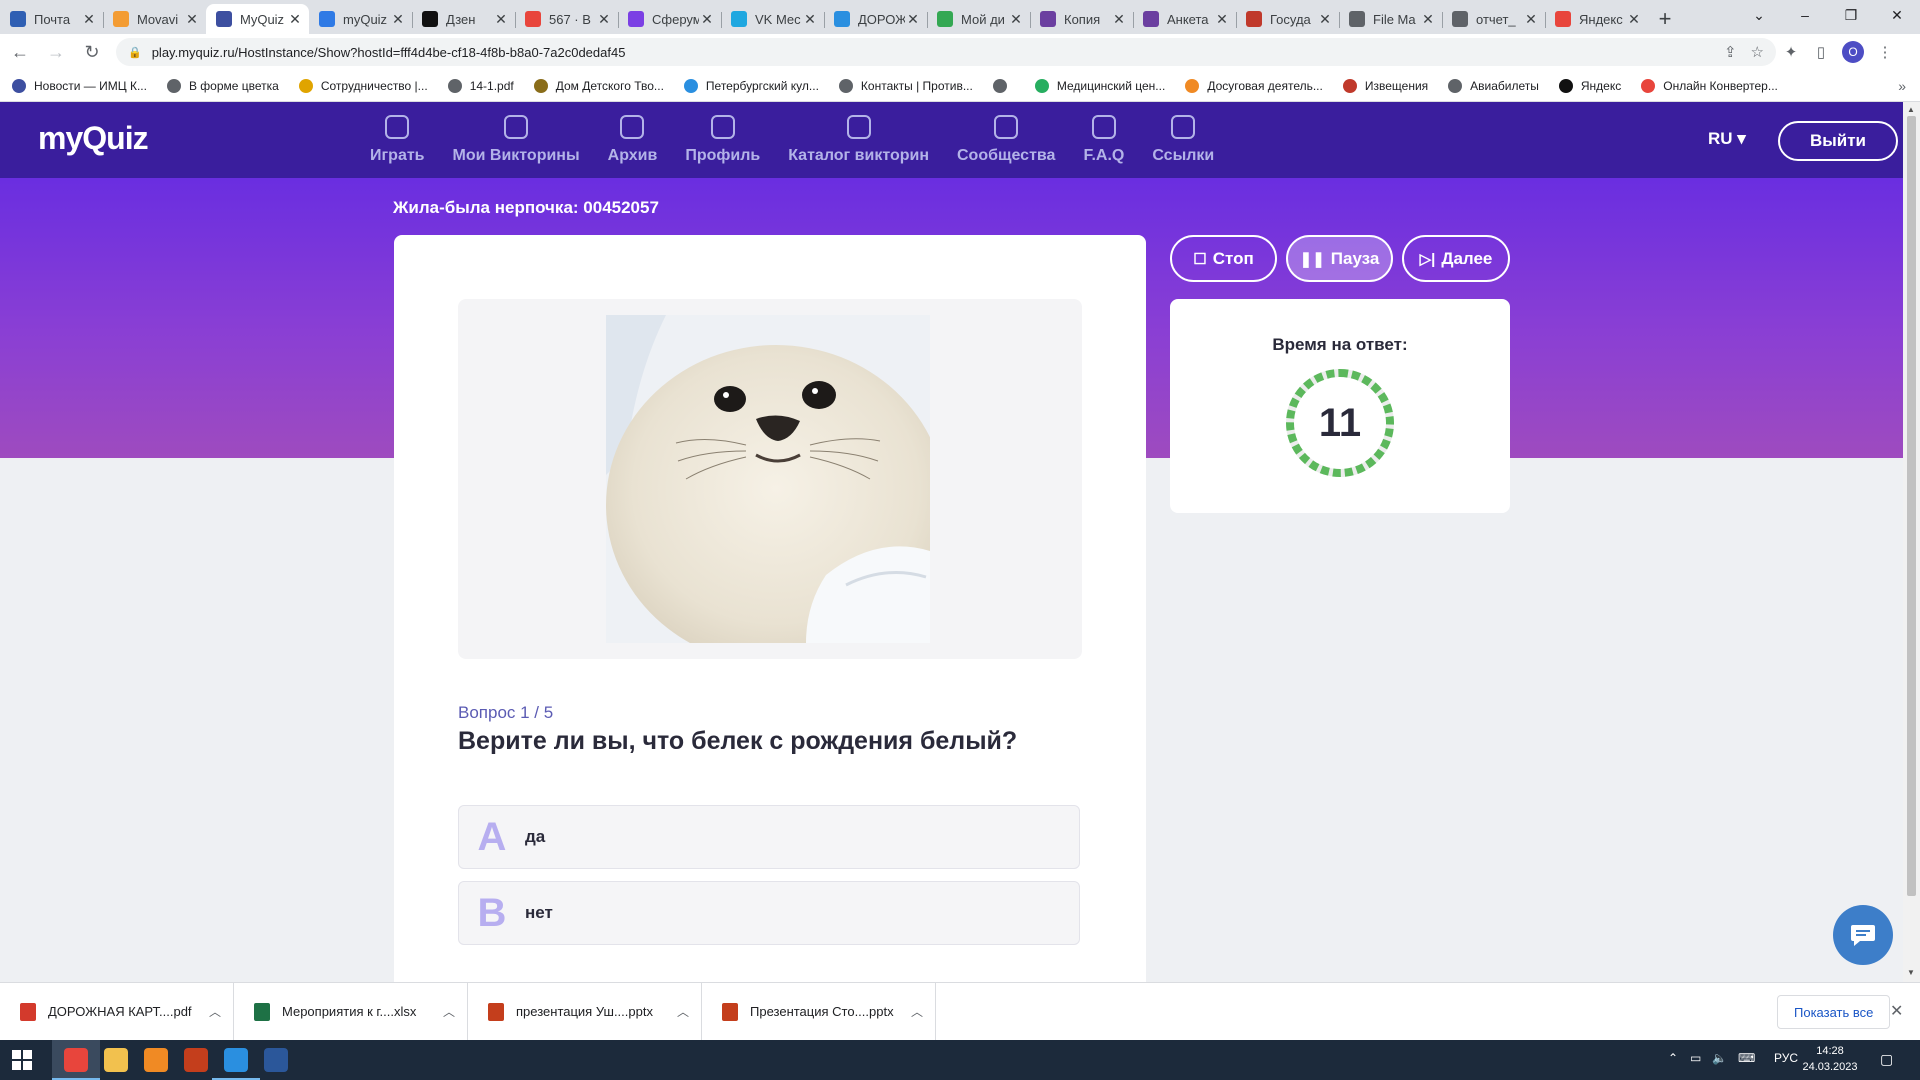  What do you see at coordinates (1695, 1058) in the screenshot?
I see `network-icon: ▭` at bounding box center [1695, 1058].